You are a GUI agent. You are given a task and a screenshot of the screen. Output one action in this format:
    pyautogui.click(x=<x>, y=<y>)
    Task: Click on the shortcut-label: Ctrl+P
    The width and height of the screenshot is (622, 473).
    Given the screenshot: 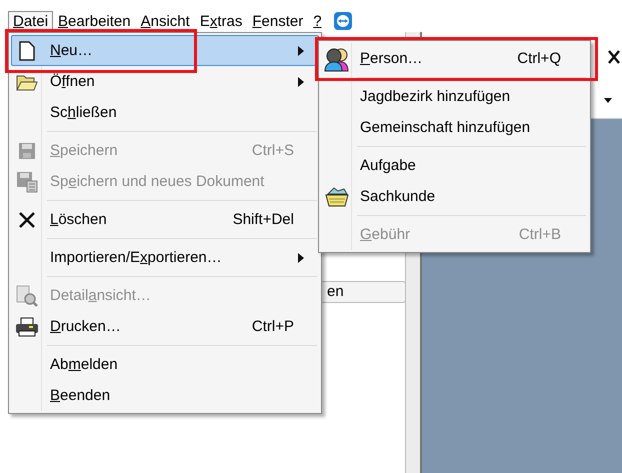 What is the action you would take?
    pyautogui.click(x=273, y=326)
    